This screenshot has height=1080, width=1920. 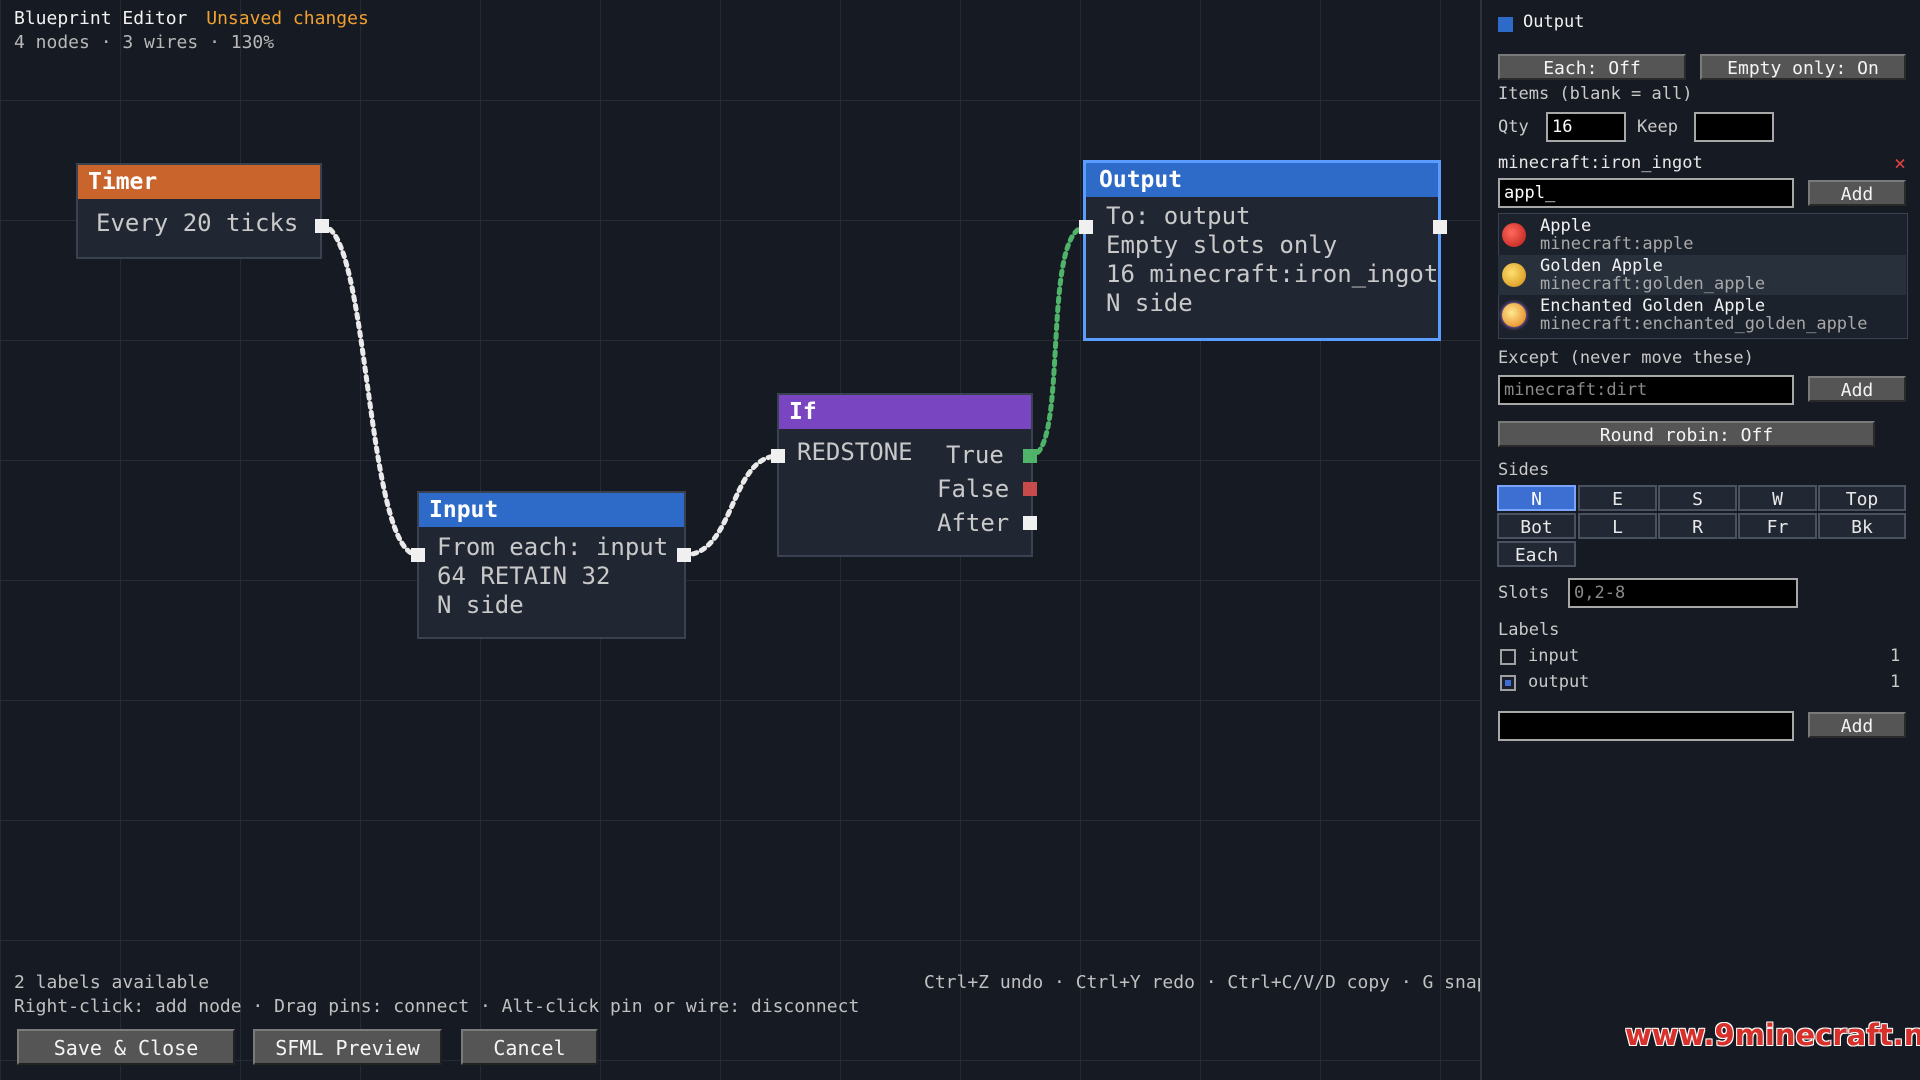 What do you see at coordinates (322, 226) in the screenshot?
I see `timer-out-pin` at bounding box center [322, 226].